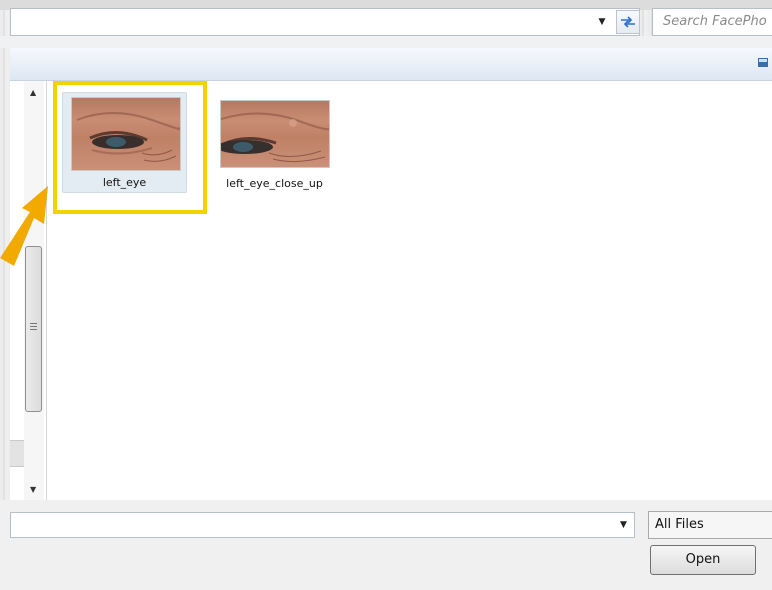  What do you see at coordinates (322, 525) in the screenshot?
I see `file-name-input` at bounding box center [322, 525].